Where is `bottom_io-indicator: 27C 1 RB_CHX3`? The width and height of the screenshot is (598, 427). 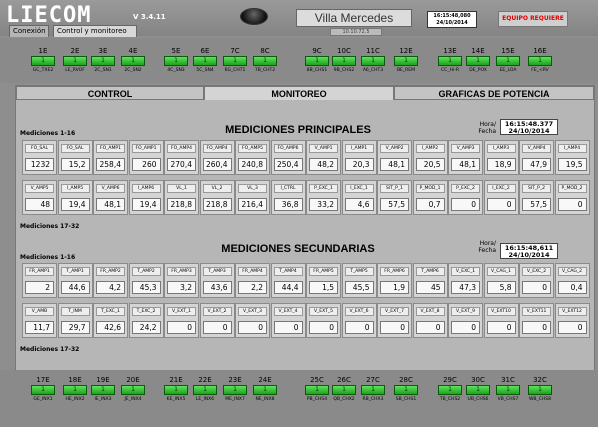 bottom_io-indicator: 27C 1 RB_CHX3 is located at coordinates (373, 389).